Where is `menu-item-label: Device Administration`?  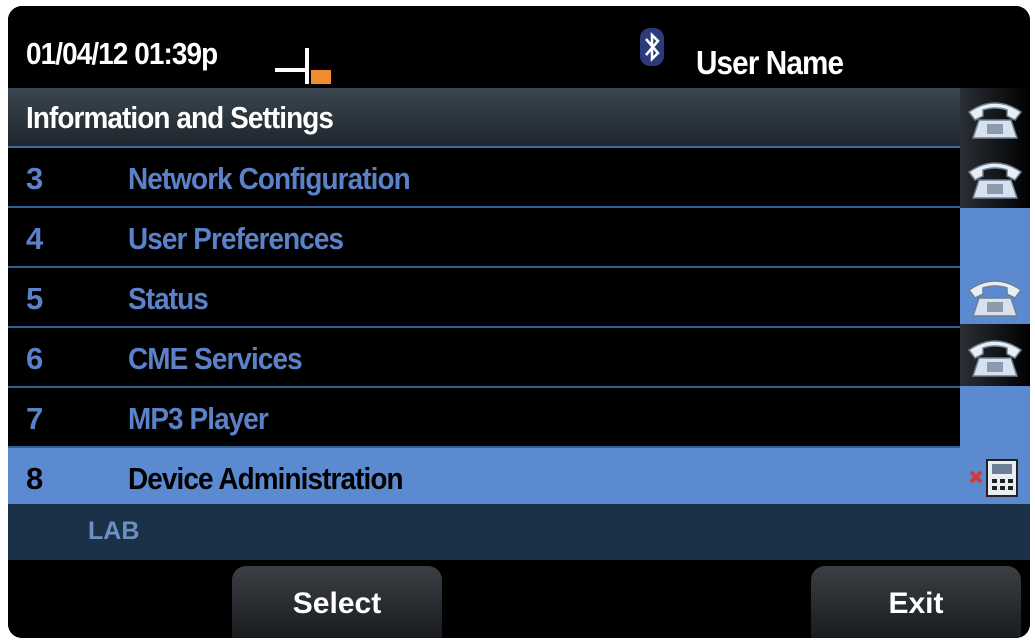
menu-item-label: Device Administration is located at coordinates (266, 478).